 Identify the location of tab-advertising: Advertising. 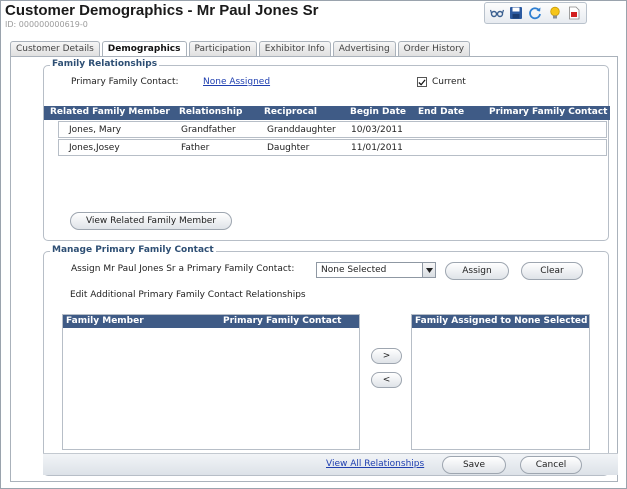
(364, 48).